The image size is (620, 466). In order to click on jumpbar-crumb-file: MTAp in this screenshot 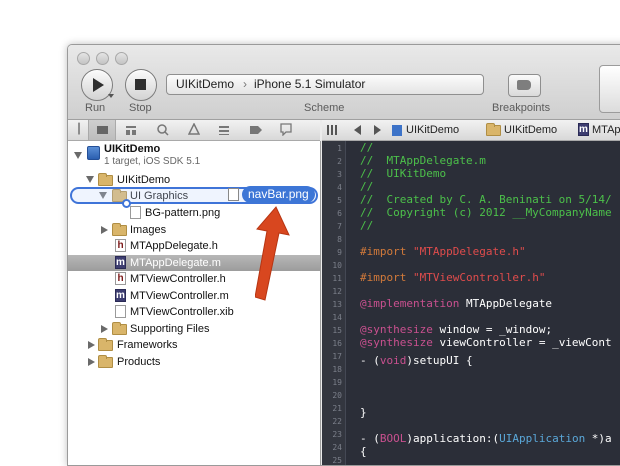, I will do `click(606, 130)`.